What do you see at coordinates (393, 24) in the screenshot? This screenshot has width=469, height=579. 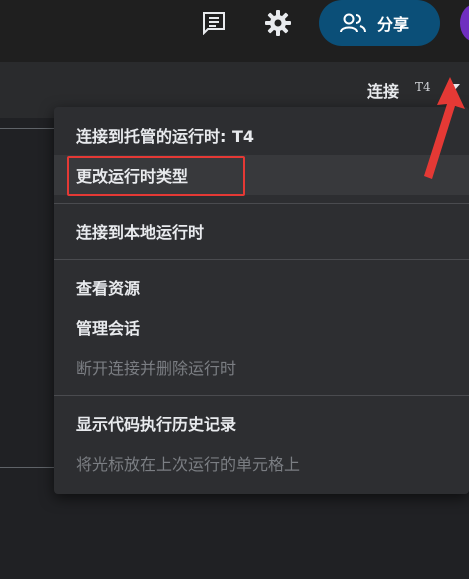 I see `share-label: 分享` at bounding box center [393, 24].